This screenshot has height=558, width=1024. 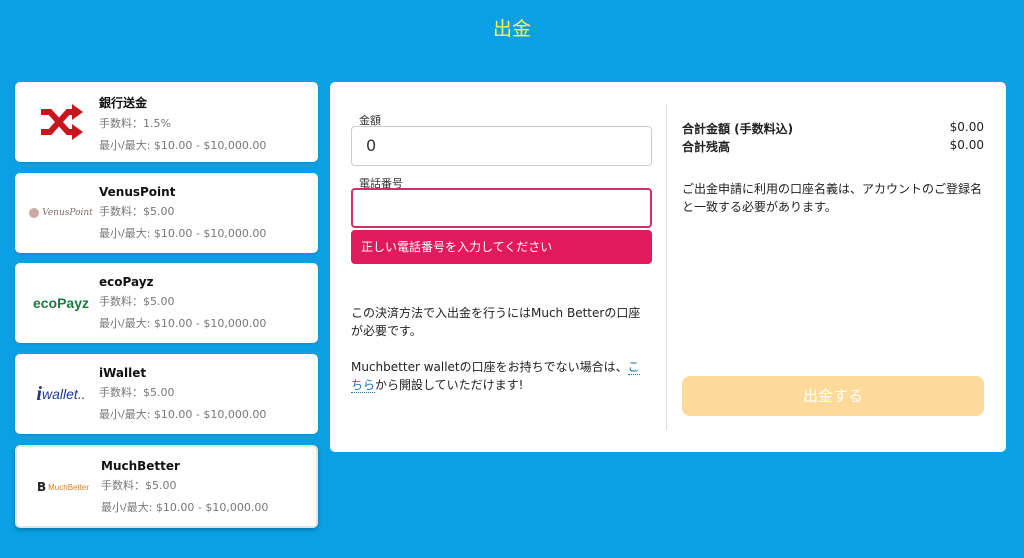 I want to click on total-amount-label: 合計金額 (手数料込), so click(x=738, y=129).